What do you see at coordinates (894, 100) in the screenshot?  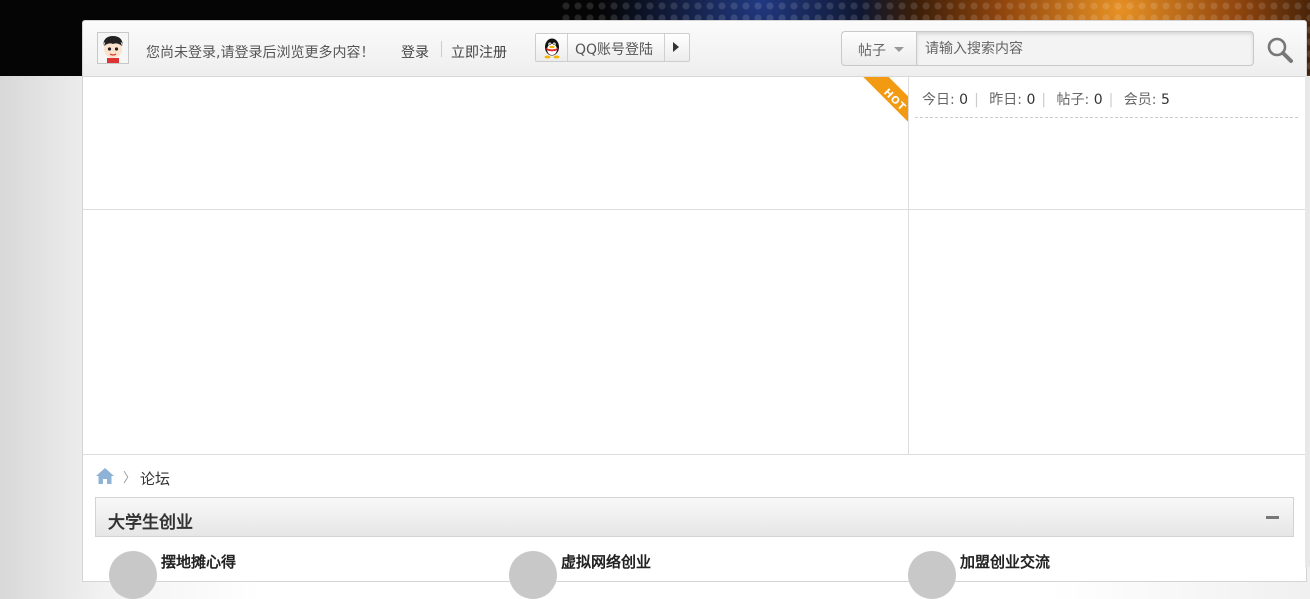 I see `hot-badge-text: HOT` at bounding box center [894, 100].